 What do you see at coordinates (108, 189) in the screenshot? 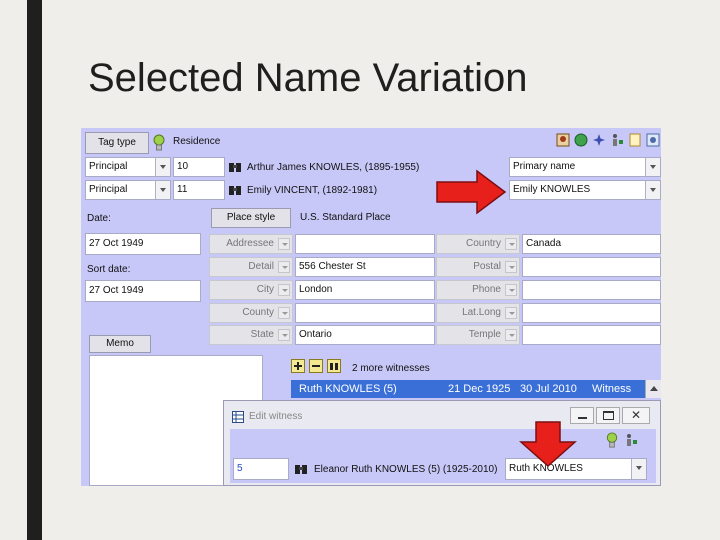
I see `principal-2-role-value: Principal` at bounding box center [108, 189].